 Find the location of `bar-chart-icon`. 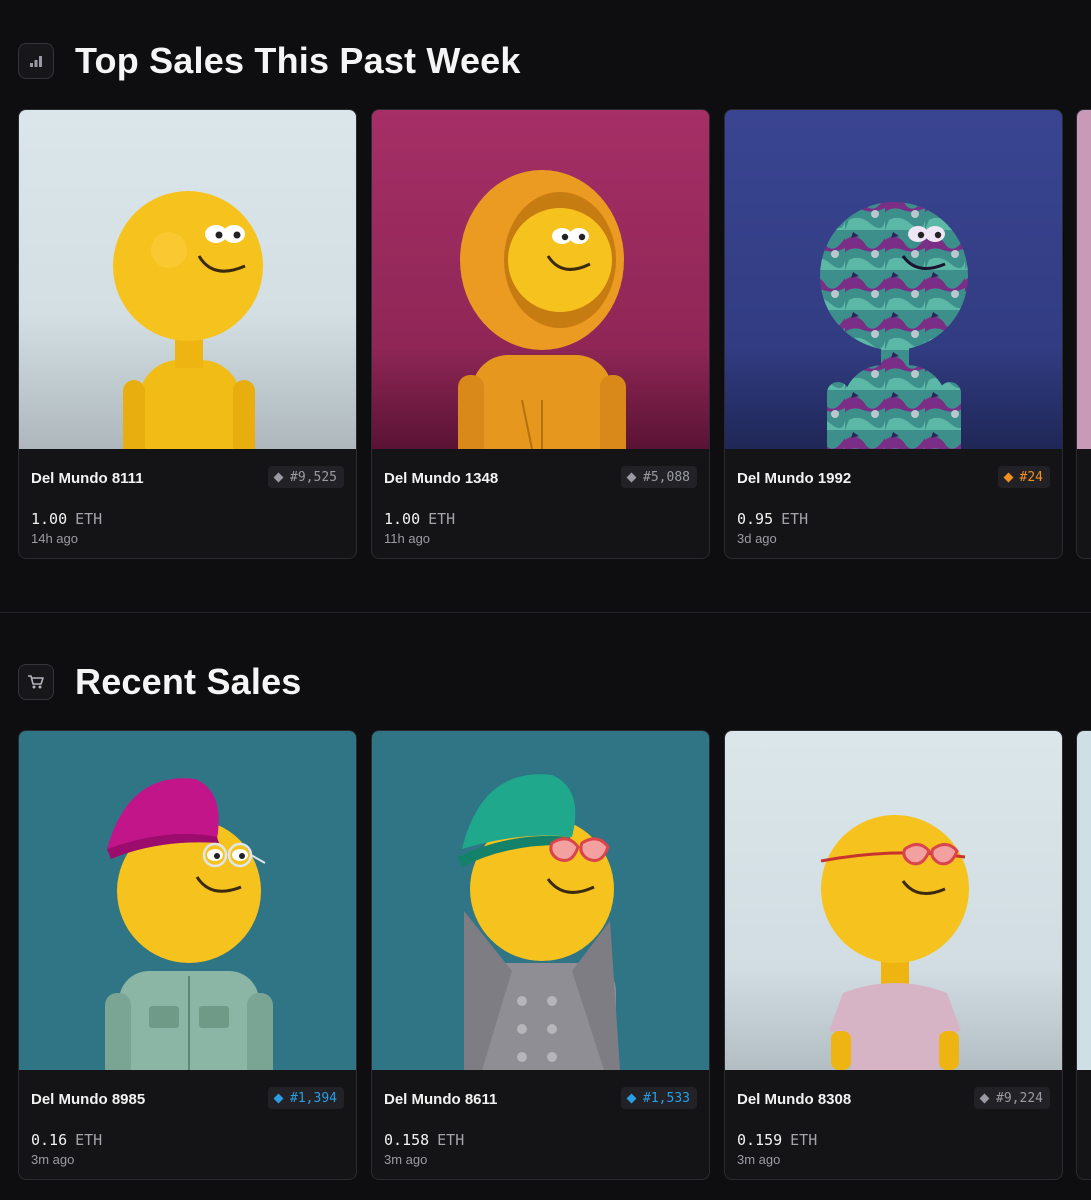

bar-chart-icon is located at coordinates (36, 61).